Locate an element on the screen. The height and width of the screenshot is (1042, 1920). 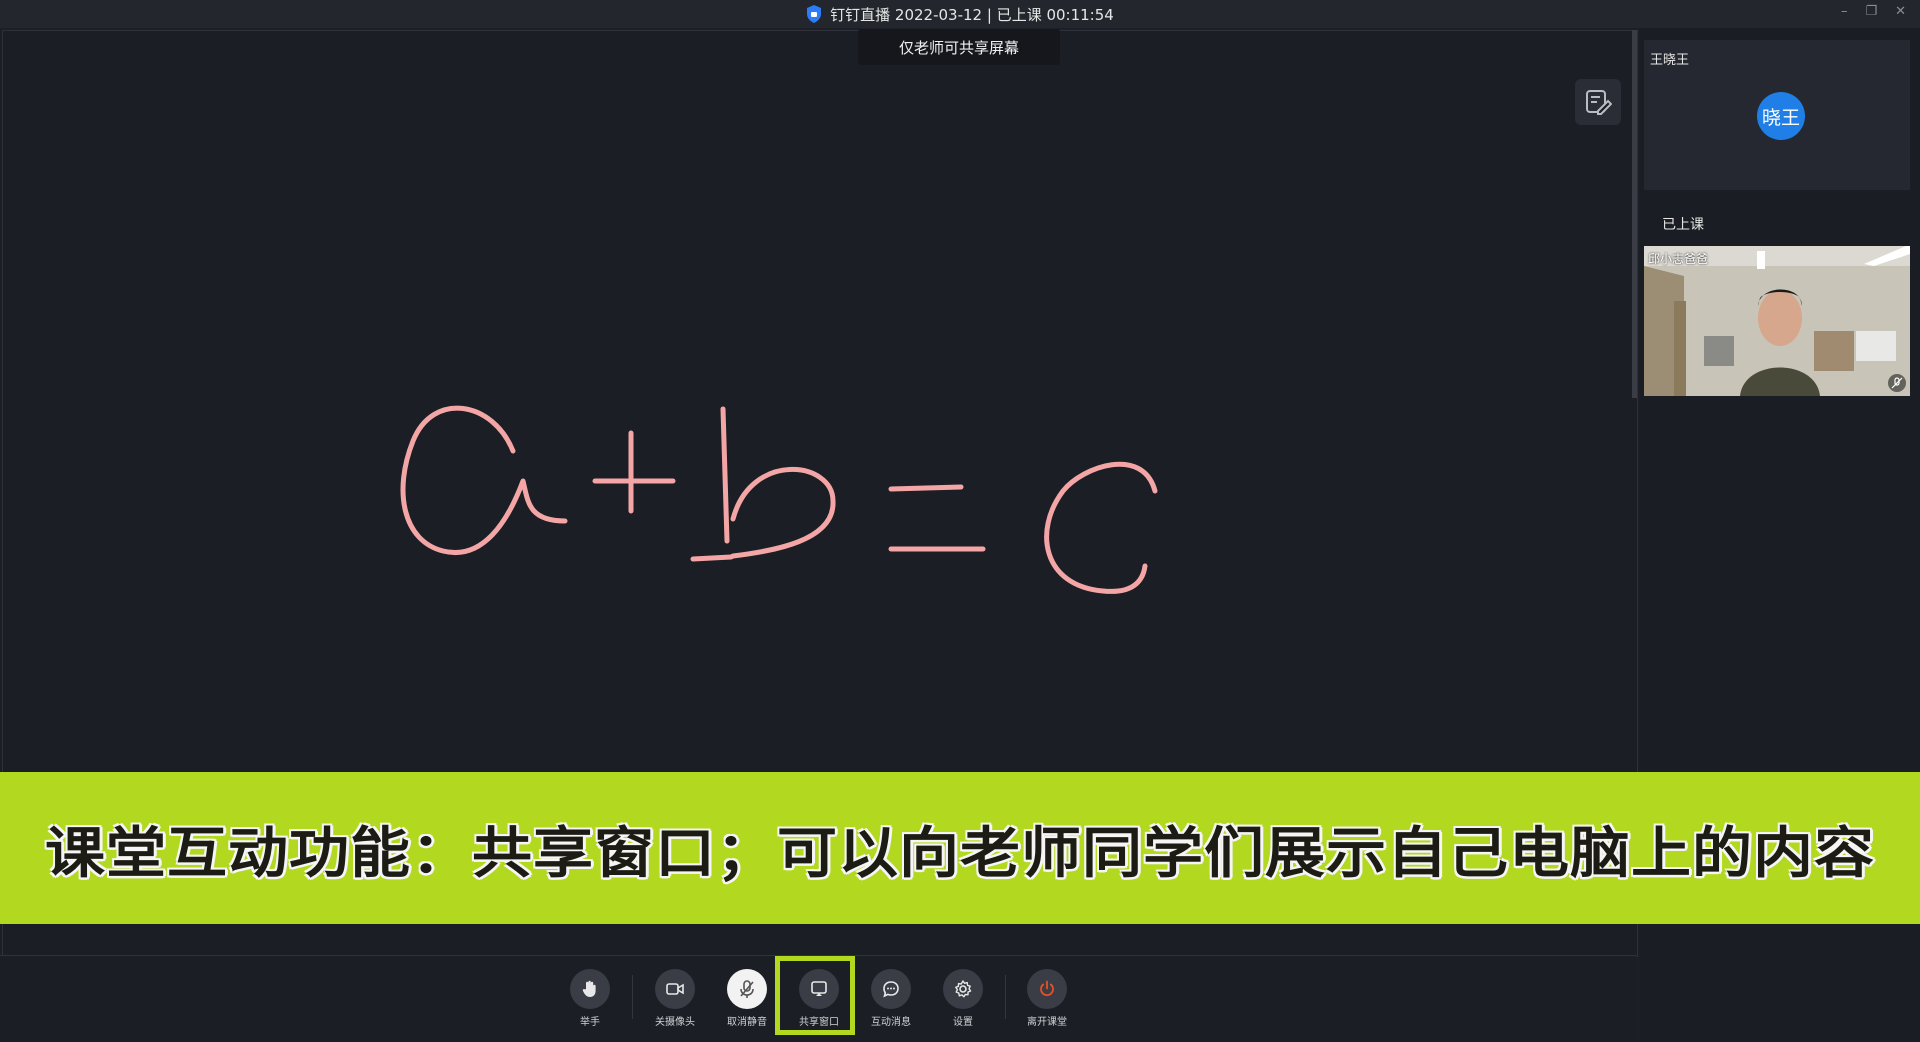
raise-hand-label: 举手 is located at coordinates (590, 1022).